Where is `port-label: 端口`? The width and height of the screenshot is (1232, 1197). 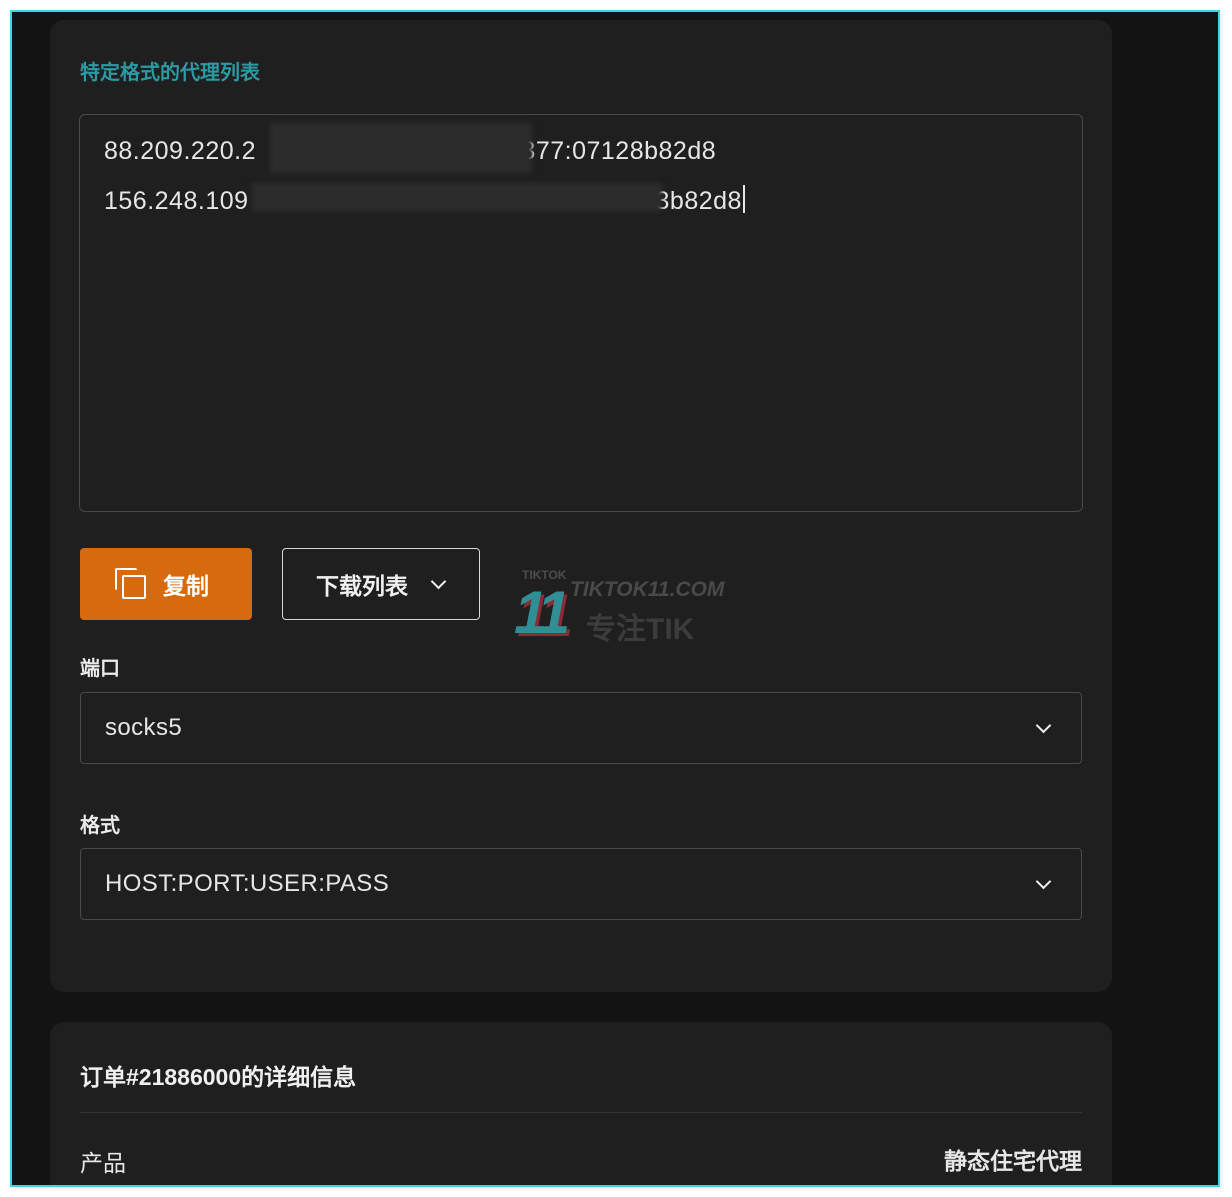
port-label: 端口 is located at coordinates (100, 669).